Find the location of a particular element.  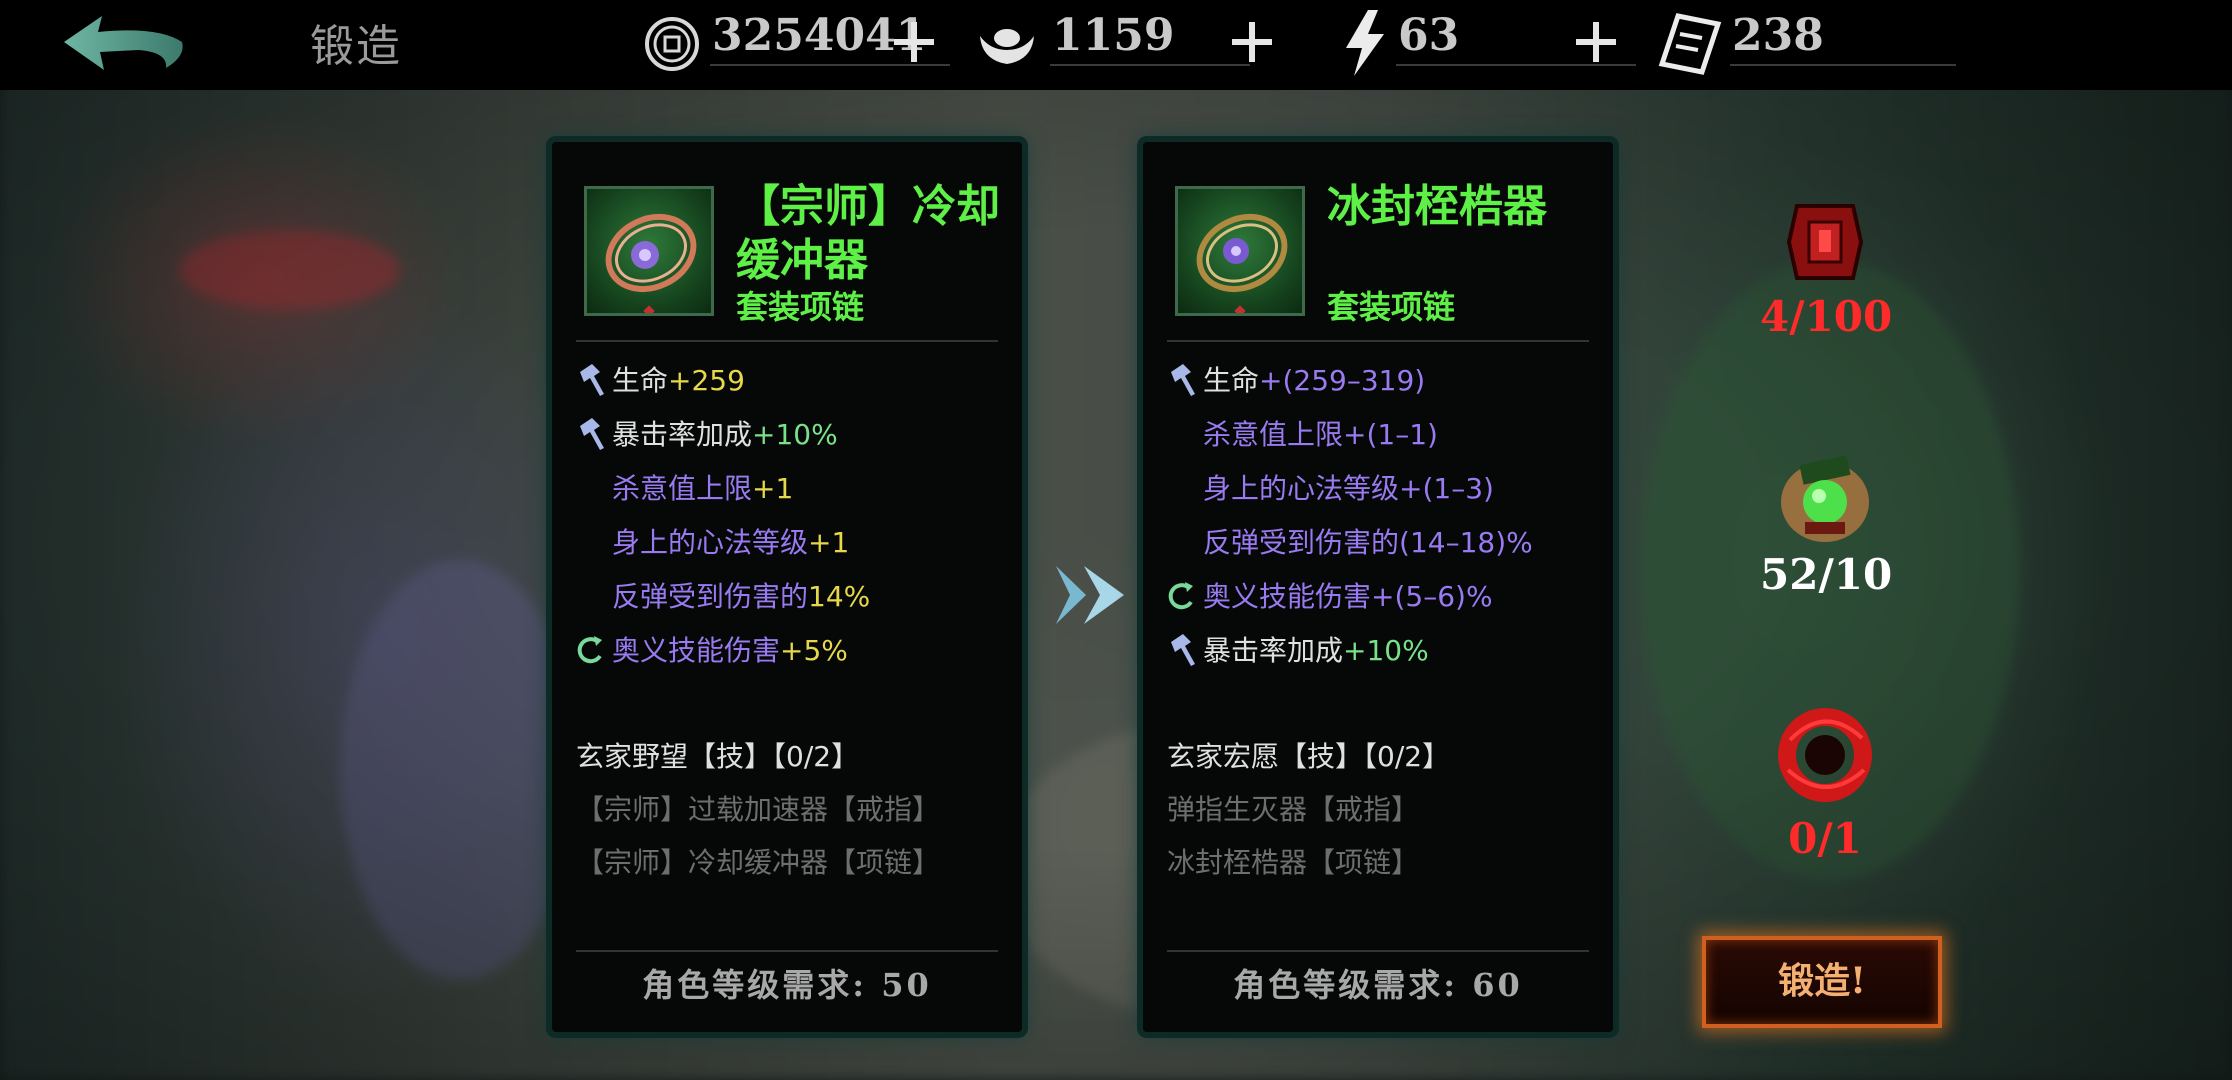

current-set-info: 玄家野望【技】【0/2】 【宗师】过载加速器【戒指】 【宗师】冷却缓冲器【项链】 is located at coordinates (794, 809).